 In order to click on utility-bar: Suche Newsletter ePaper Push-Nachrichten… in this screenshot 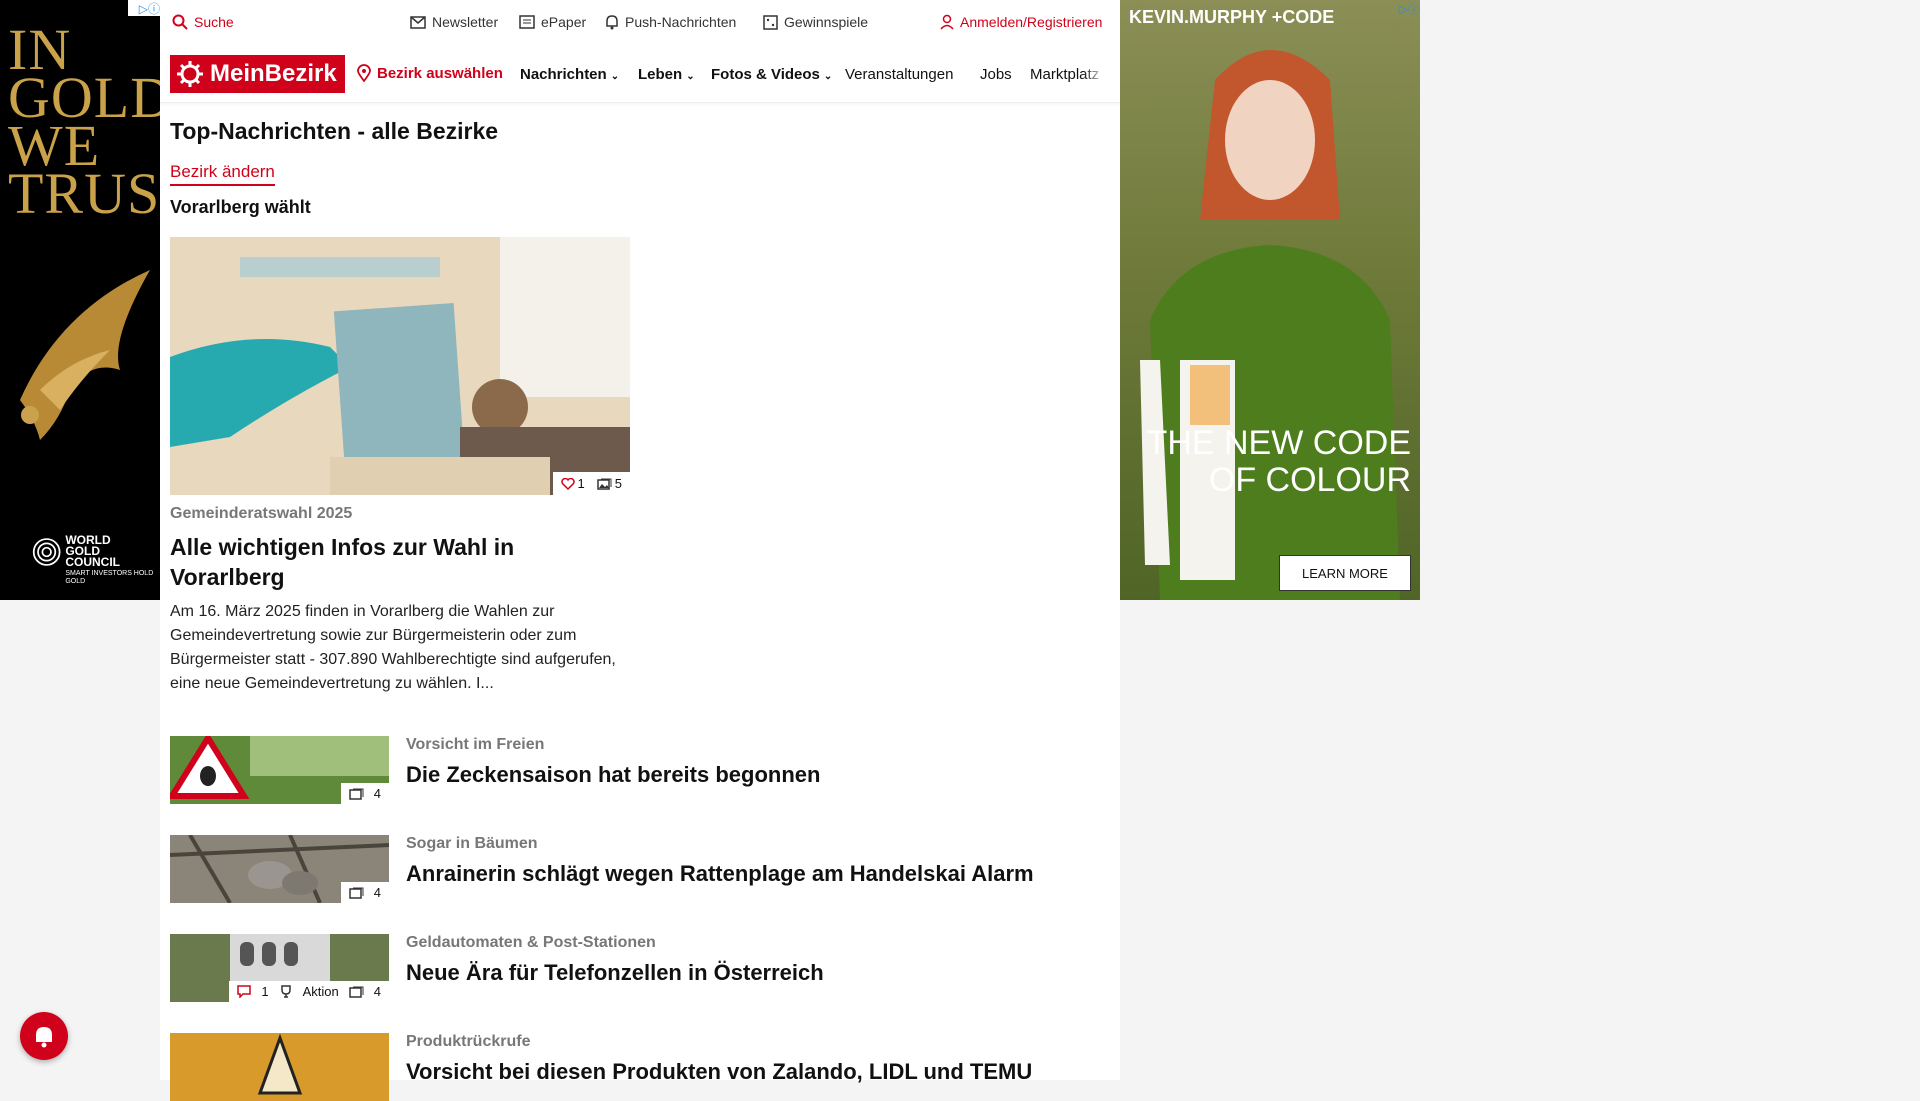, I will do `click(640, 23)`.